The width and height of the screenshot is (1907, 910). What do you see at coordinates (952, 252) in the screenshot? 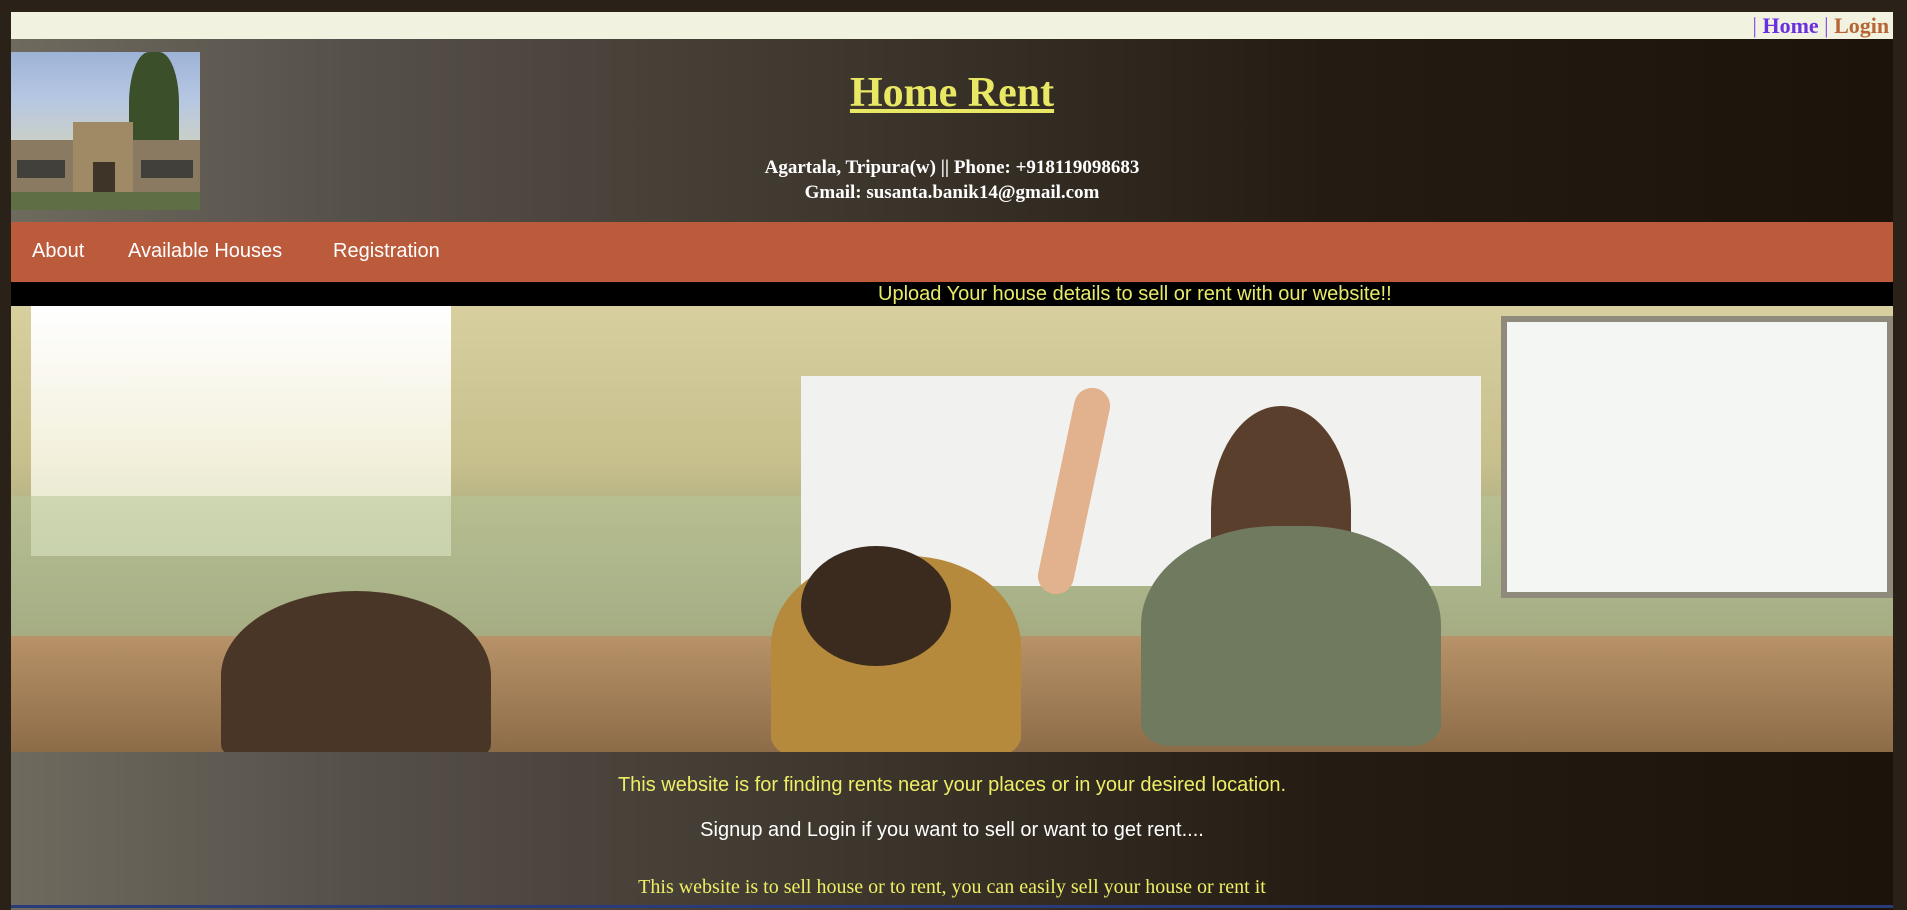
I see `main-nav: About Available Houses Registration` at bounding box center [952, 252].